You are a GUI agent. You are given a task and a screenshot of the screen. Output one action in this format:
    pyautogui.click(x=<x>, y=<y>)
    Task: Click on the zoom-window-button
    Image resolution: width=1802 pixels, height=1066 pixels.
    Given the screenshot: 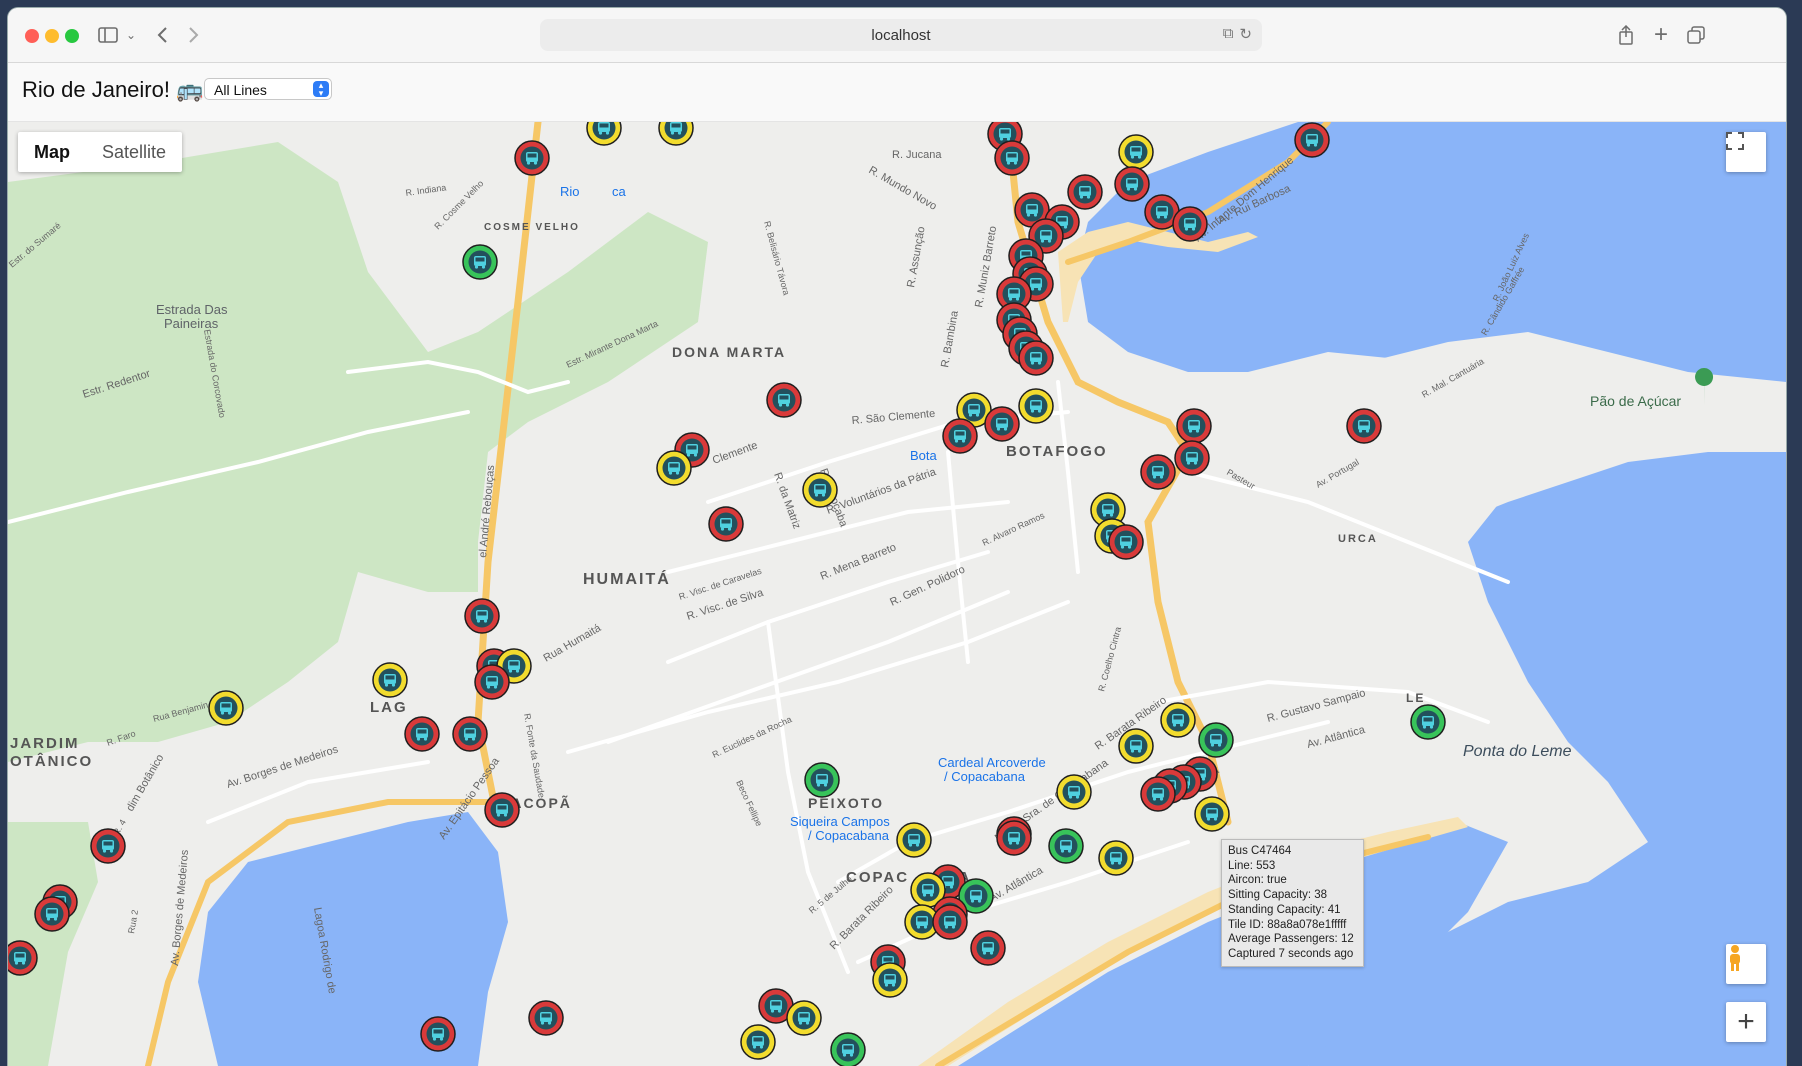 What is the action you would take?
    pyautogui.click(x=72, y=36)
    